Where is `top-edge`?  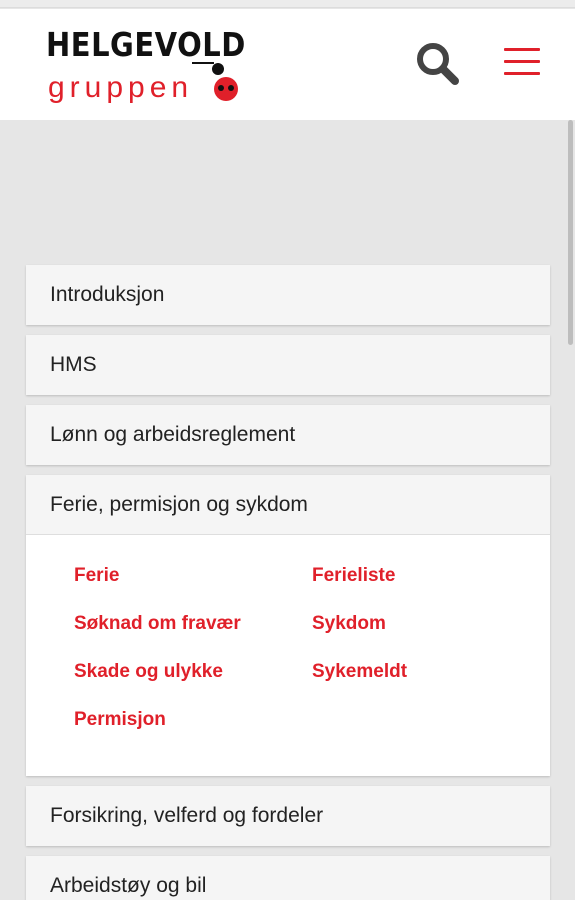
top-edge is located at coordinates (287, 4).